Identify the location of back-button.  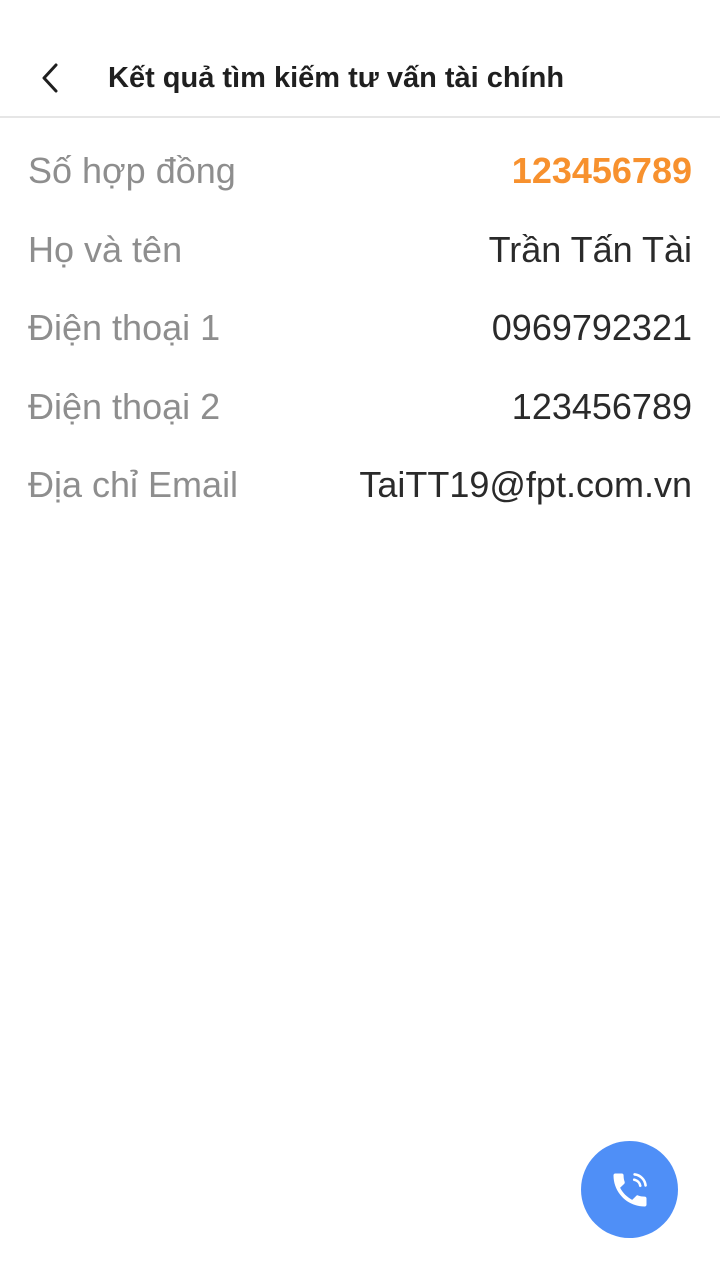
(50, 78).